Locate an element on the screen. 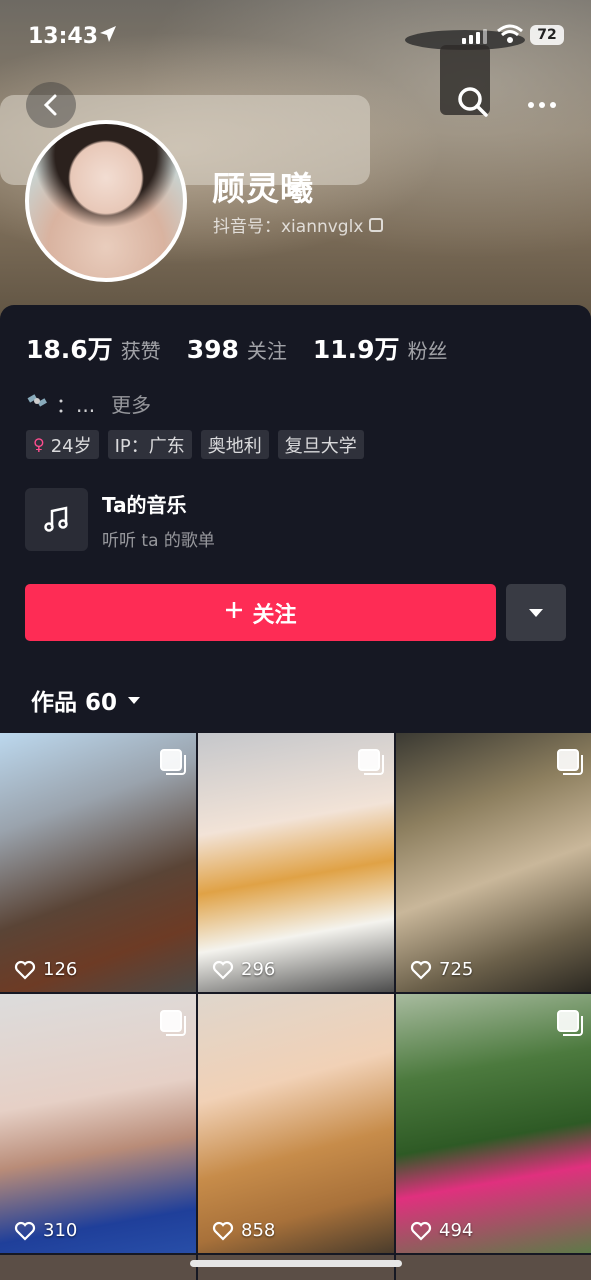  music-entry: Ta的音乐 听听 ta 的歌单 is located at coordinates (120, 519).